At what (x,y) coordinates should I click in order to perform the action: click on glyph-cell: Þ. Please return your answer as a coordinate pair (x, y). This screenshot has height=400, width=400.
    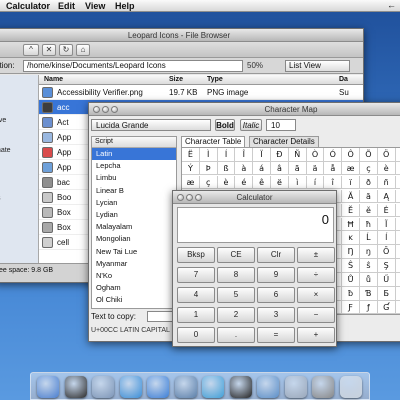
    Looking at the image, I should click on (208, 168).